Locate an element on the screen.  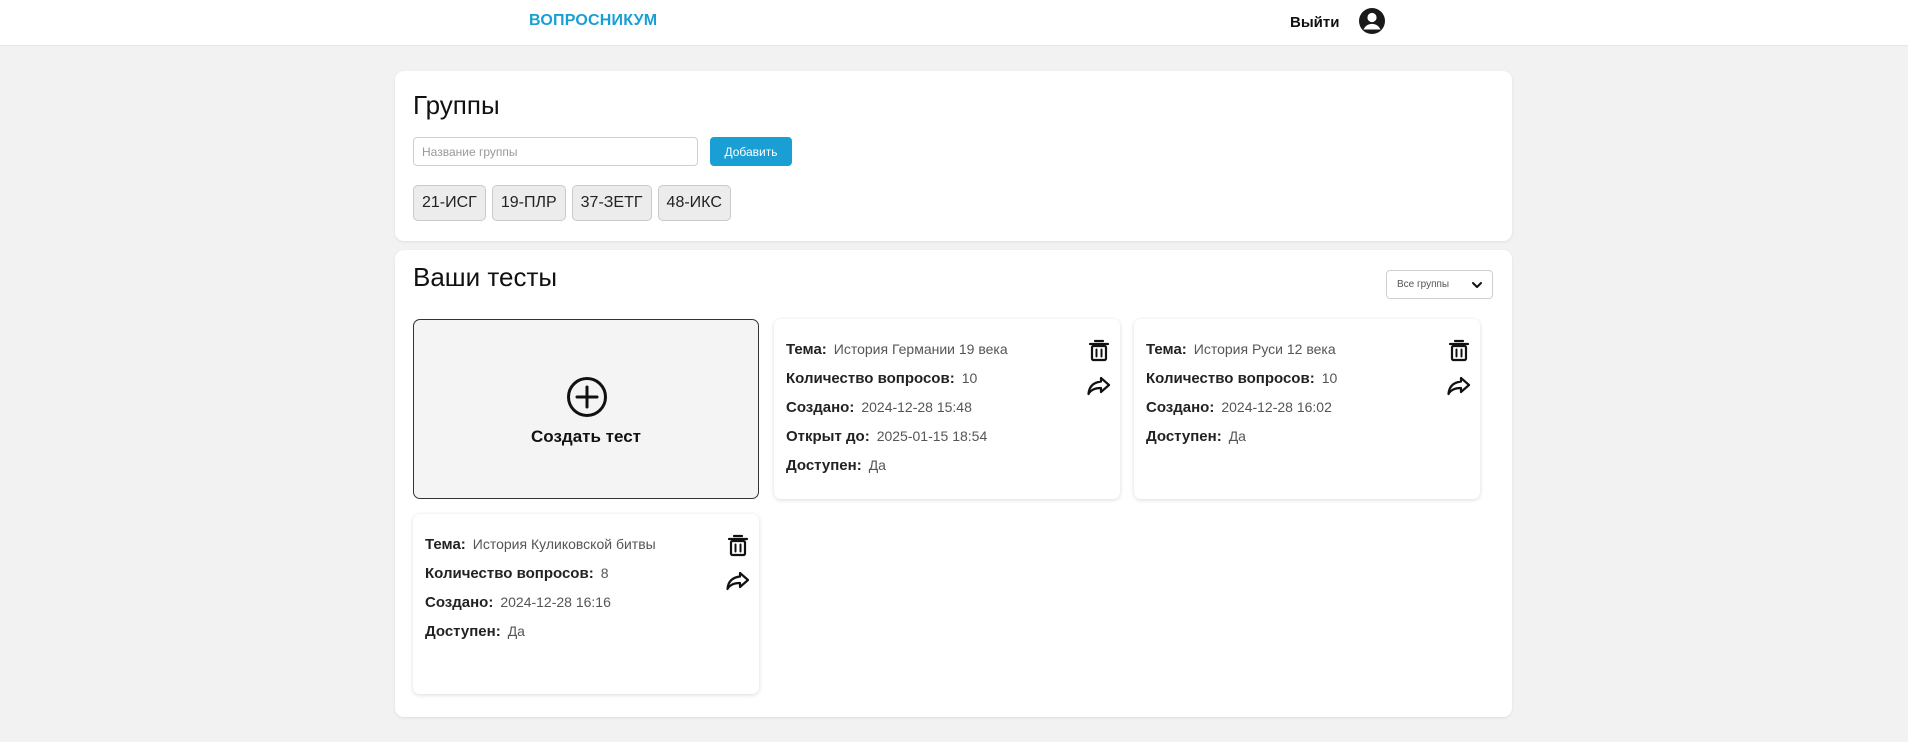
test-field-topic: Тема: История Руси 12 века is located at coordinates (1241, 349).